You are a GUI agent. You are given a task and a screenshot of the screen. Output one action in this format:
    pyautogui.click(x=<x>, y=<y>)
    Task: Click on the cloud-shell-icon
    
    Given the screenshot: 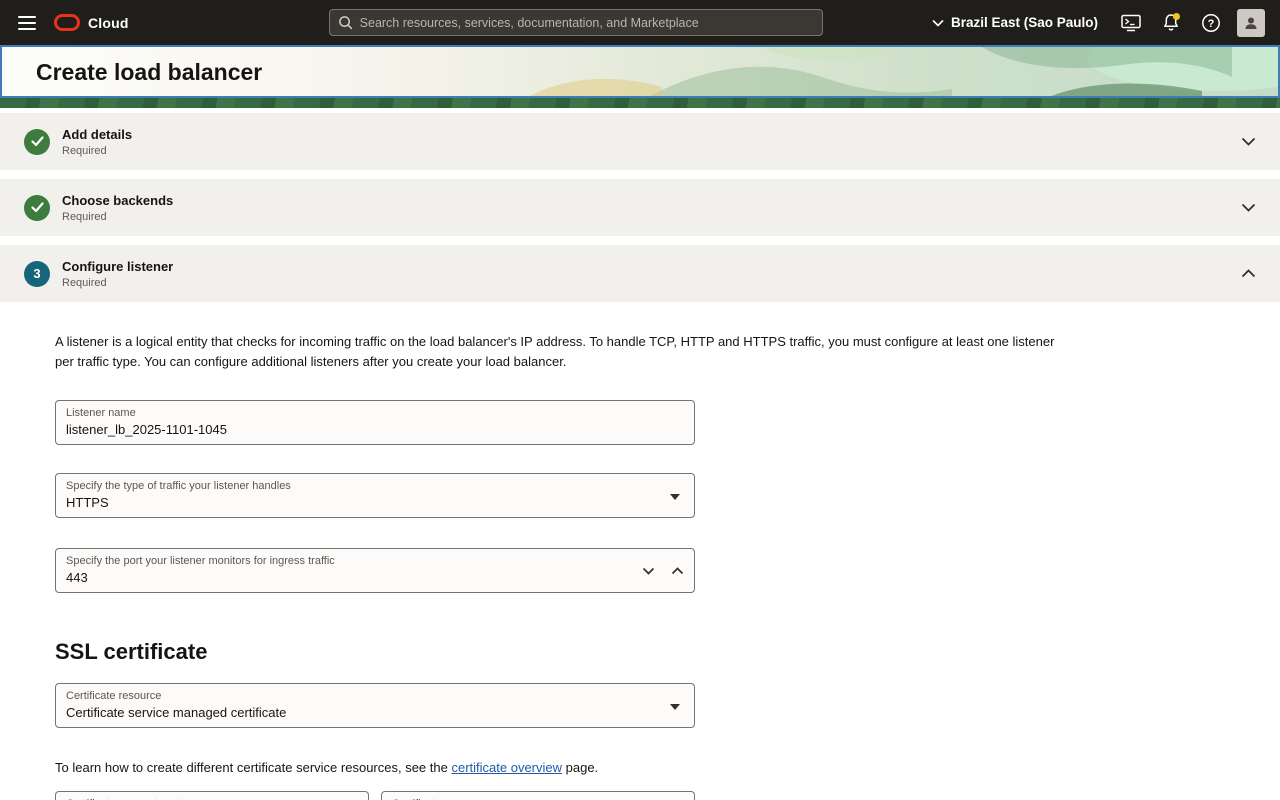 What is the action you would take?
    pyautogui.click(x=1131, y=23)
    